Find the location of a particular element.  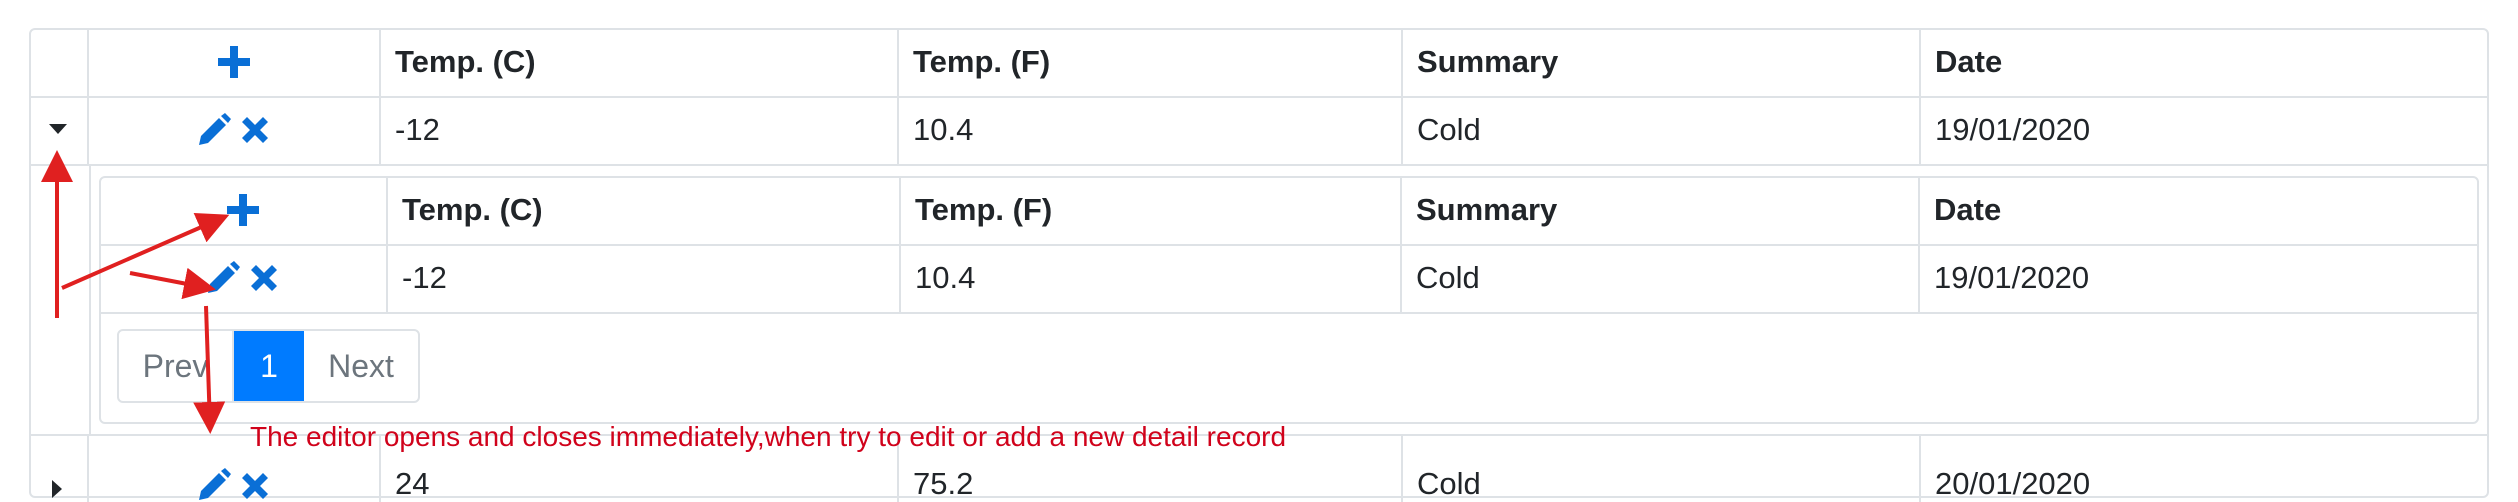

caret-right-icon is located at coordinates (57, 489).